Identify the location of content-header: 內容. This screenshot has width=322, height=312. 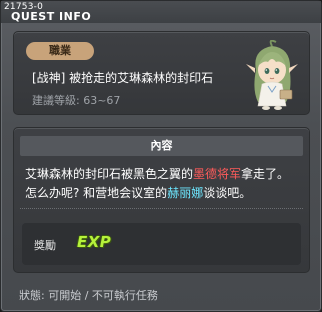
(161, 146).